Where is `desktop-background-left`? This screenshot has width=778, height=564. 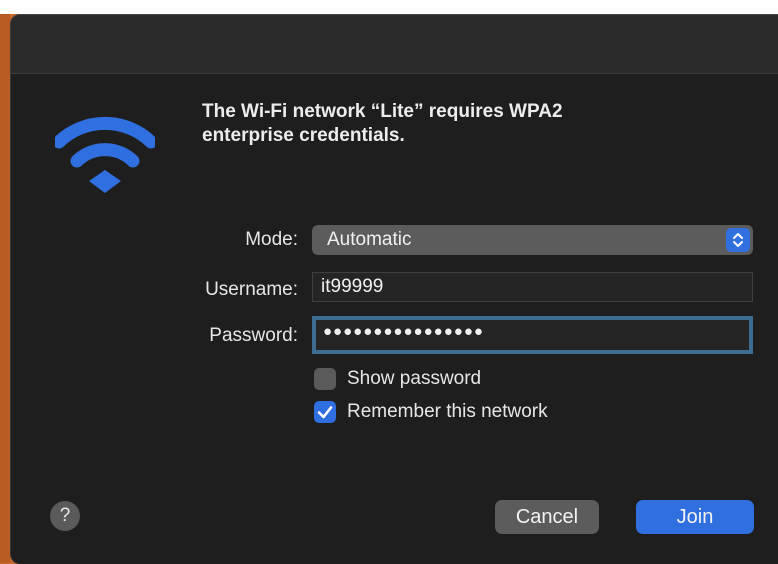 desktop-background-left is located at coordinates (5, 288).